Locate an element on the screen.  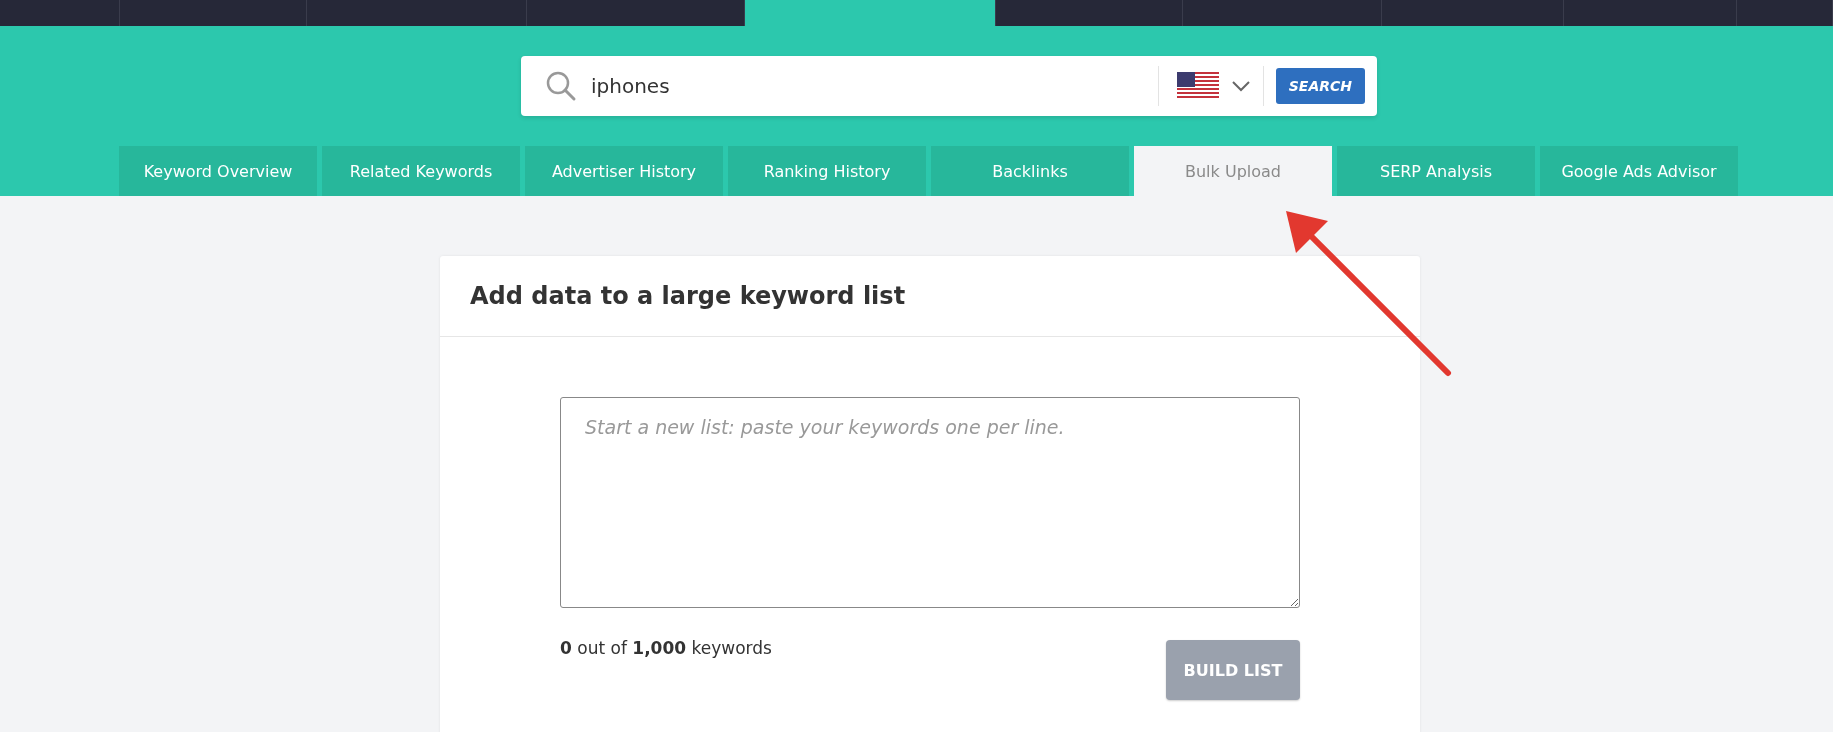
tab: SERP Analysis is located at coordinates (1436, 171).